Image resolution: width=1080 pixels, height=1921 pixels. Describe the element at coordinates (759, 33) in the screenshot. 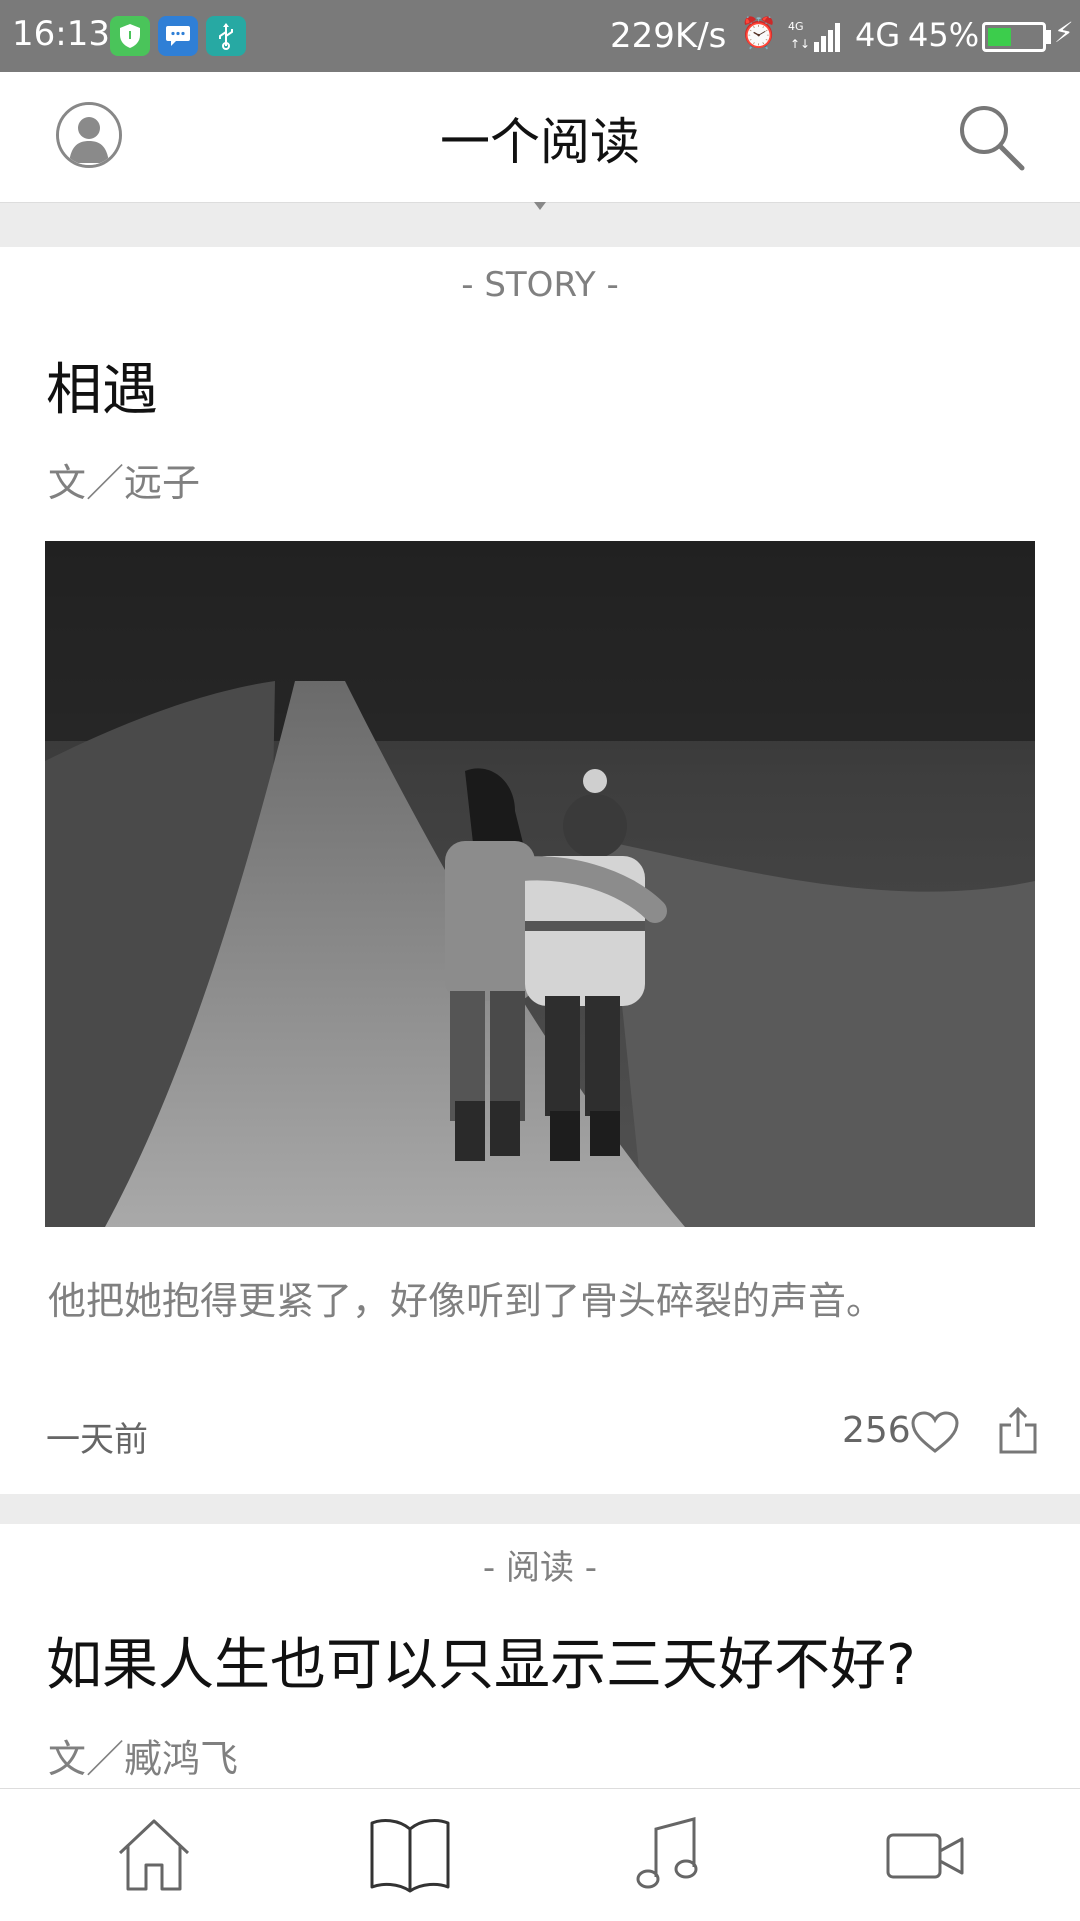

I see `alarm-icon: ⏰` at that location.